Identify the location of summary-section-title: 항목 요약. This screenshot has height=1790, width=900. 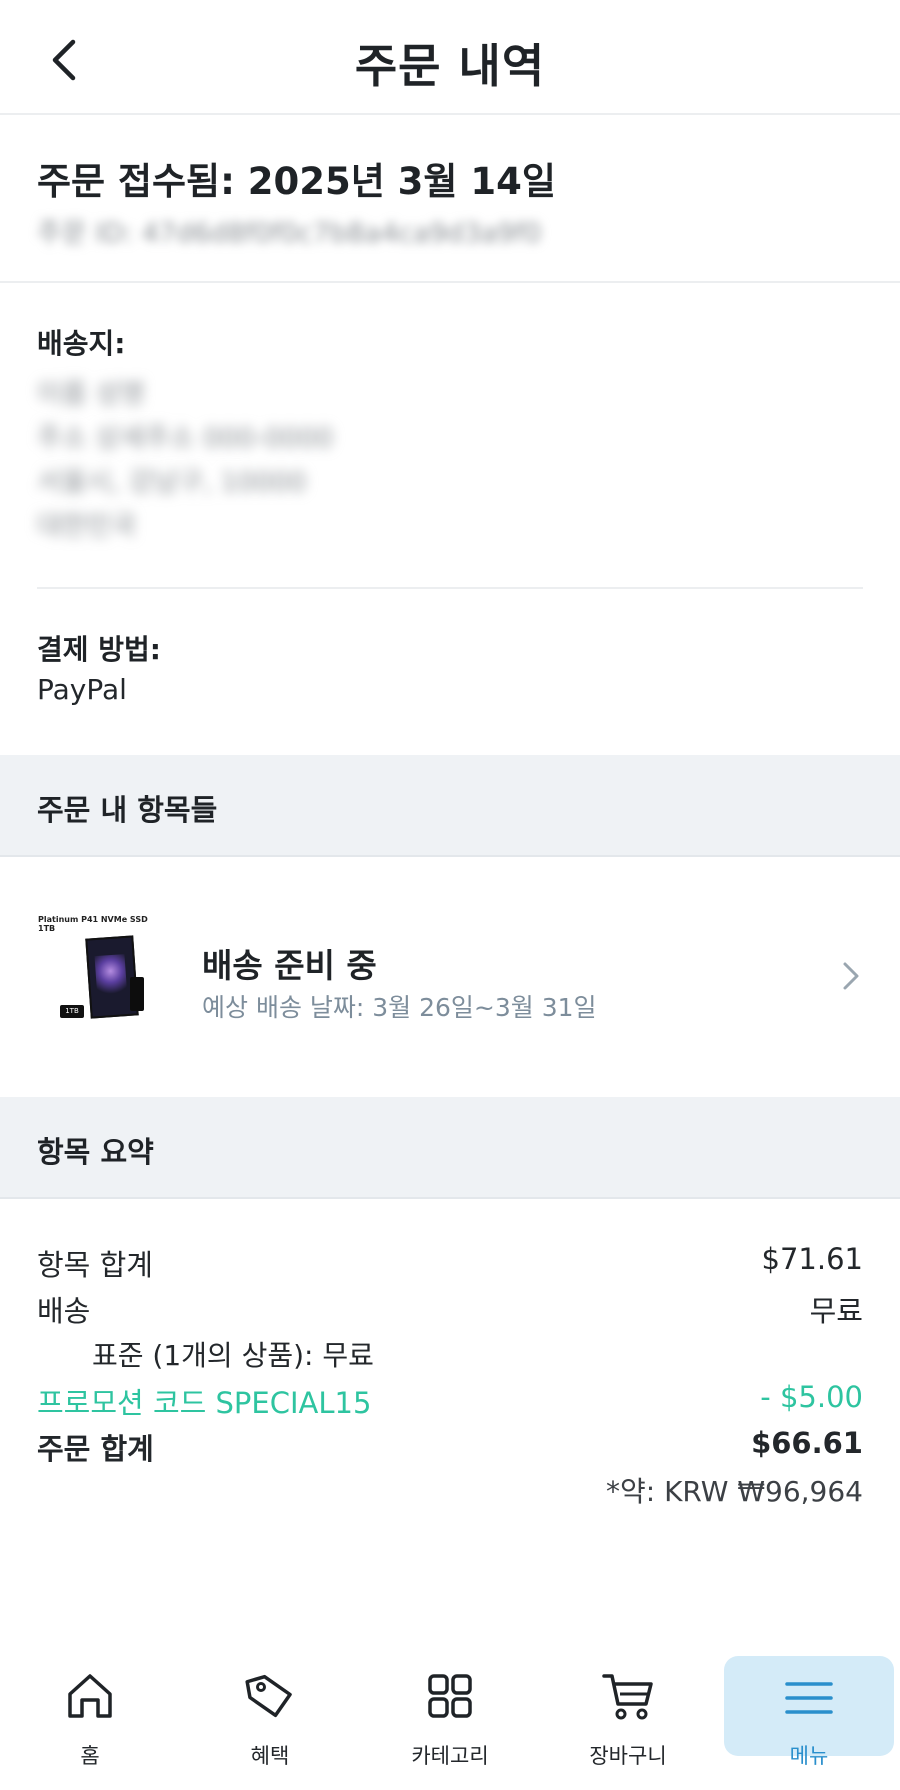
(95, 1152).